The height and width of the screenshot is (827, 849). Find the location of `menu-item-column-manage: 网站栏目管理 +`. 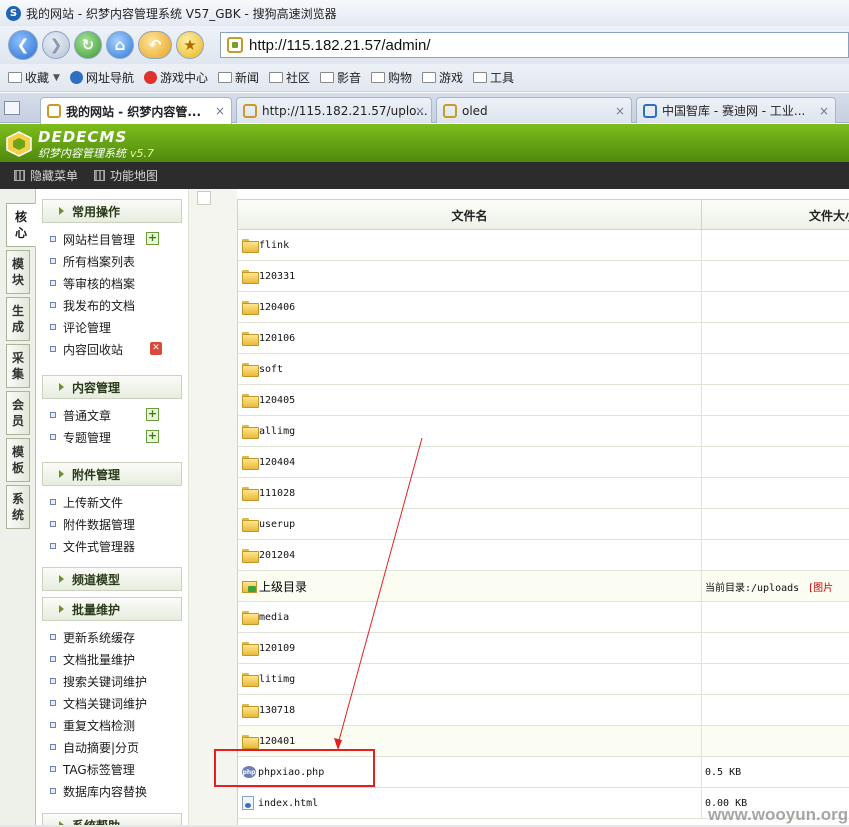

menu-item-column-manage: 网站栏目管理 + is located at coordinates (104, 239).